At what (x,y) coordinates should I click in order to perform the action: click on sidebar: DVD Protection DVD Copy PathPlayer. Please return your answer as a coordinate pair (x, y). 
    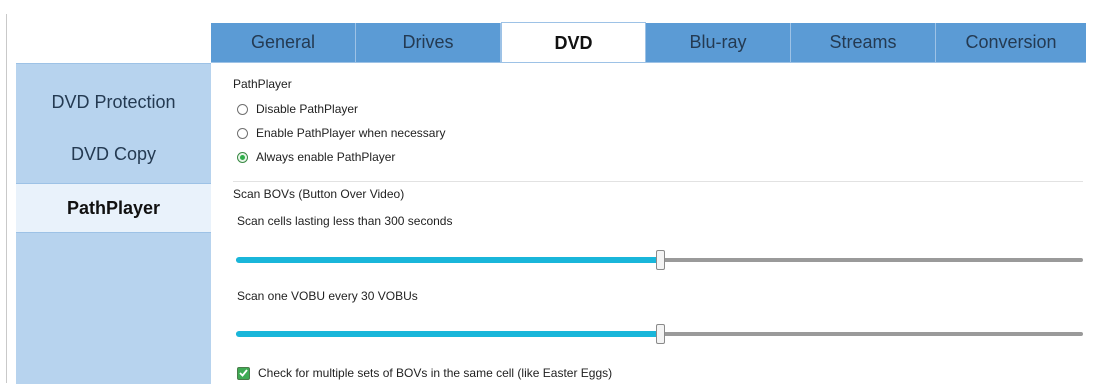
    Looking at the image, I should click on (113, 223).